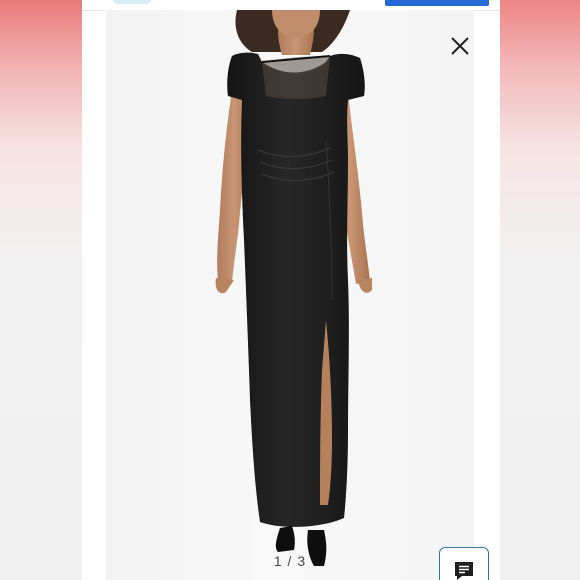 The height and width of the screenshot is (580, 580). Describe the element at coordinates (296, 77) in the screenshot. I see `sheer-neckline` at that location.